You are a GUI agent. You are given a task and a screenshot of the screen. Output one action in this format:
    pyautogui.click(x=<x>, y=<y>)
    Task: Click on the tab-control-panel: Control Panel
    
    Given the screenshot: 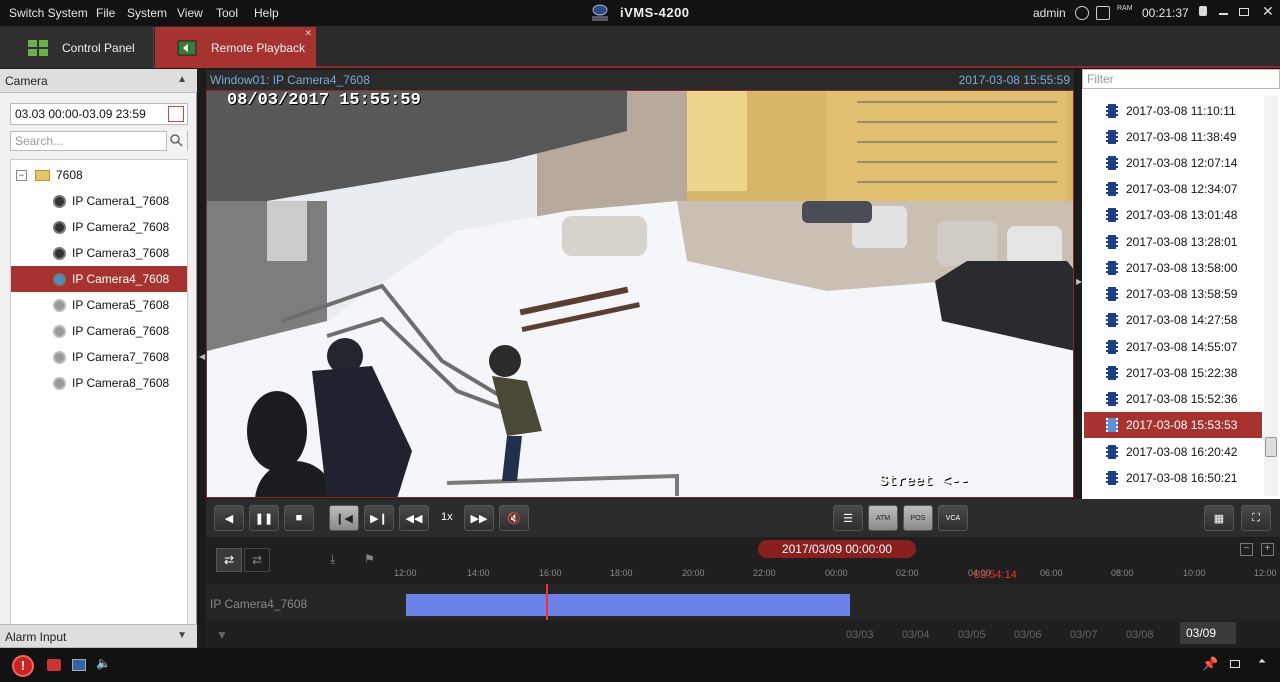 What is the action you would take?
    pyautogui.click(x=77, y=47)
    